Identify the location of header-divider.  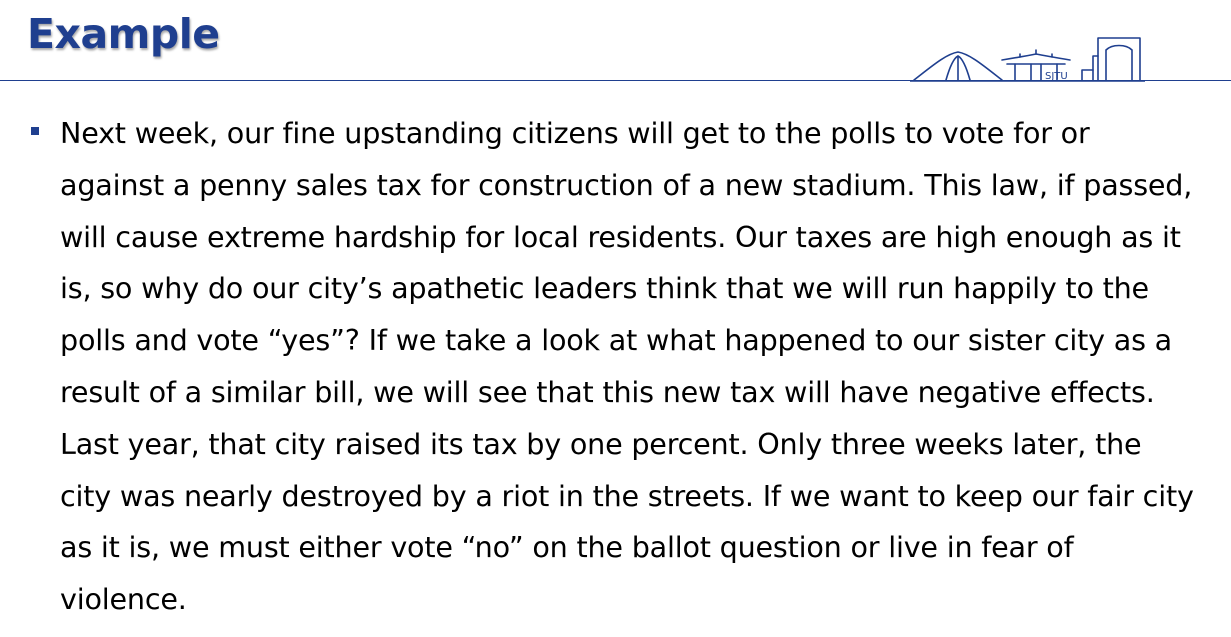
(615, 80).